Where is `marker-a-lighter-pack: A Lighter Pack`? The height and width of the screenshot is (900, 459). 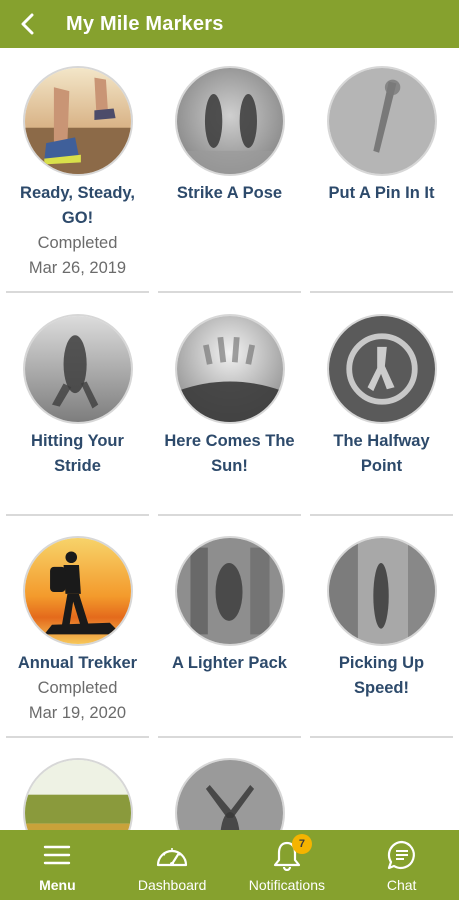 marker-a-lighter-pack: A Lighter Pack is located at coordinates (229, 637).